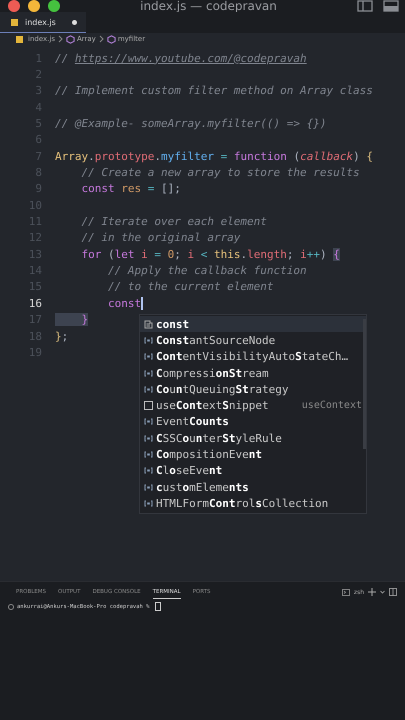 This screenshot has height=720, width=405. I want to click on suggestion-item: CompositionEvent, so click(253, 454).